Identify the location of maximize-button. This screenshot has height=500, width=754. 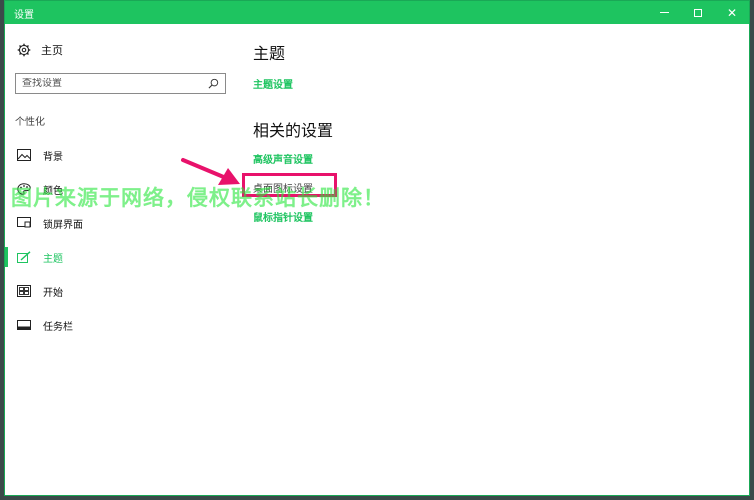
(698, 12).